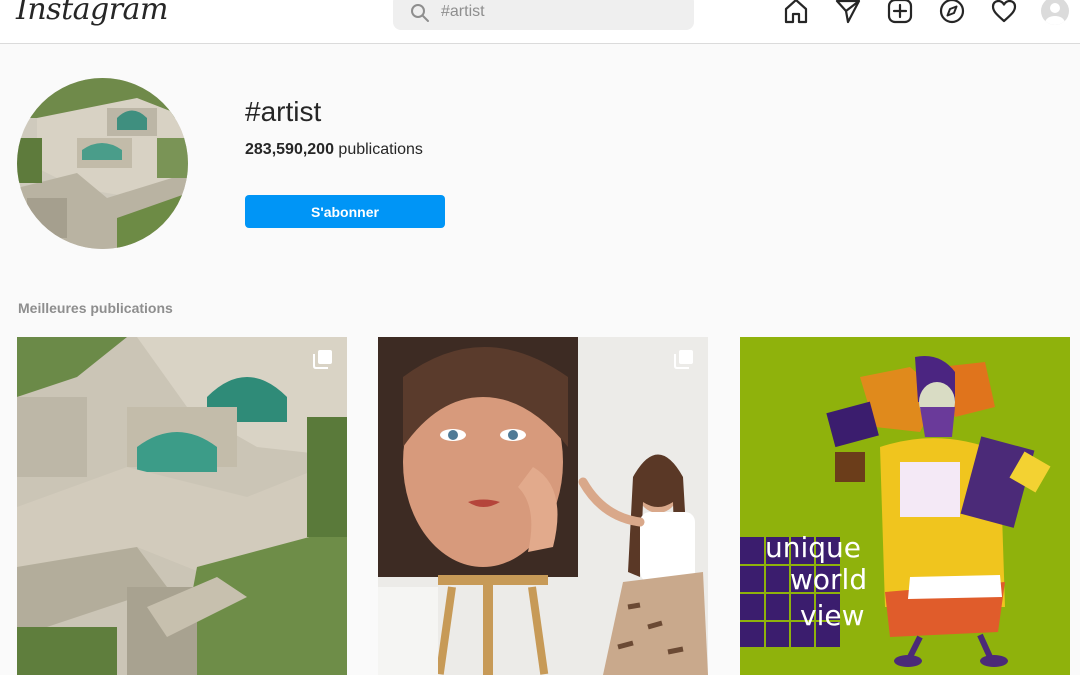 Image resolution: width=1080 pixels, height=675 pixels. What do you see at coordinates (900, 13) in the screenshot?
I see `new-post-icon` at bounding box center [900, 13].